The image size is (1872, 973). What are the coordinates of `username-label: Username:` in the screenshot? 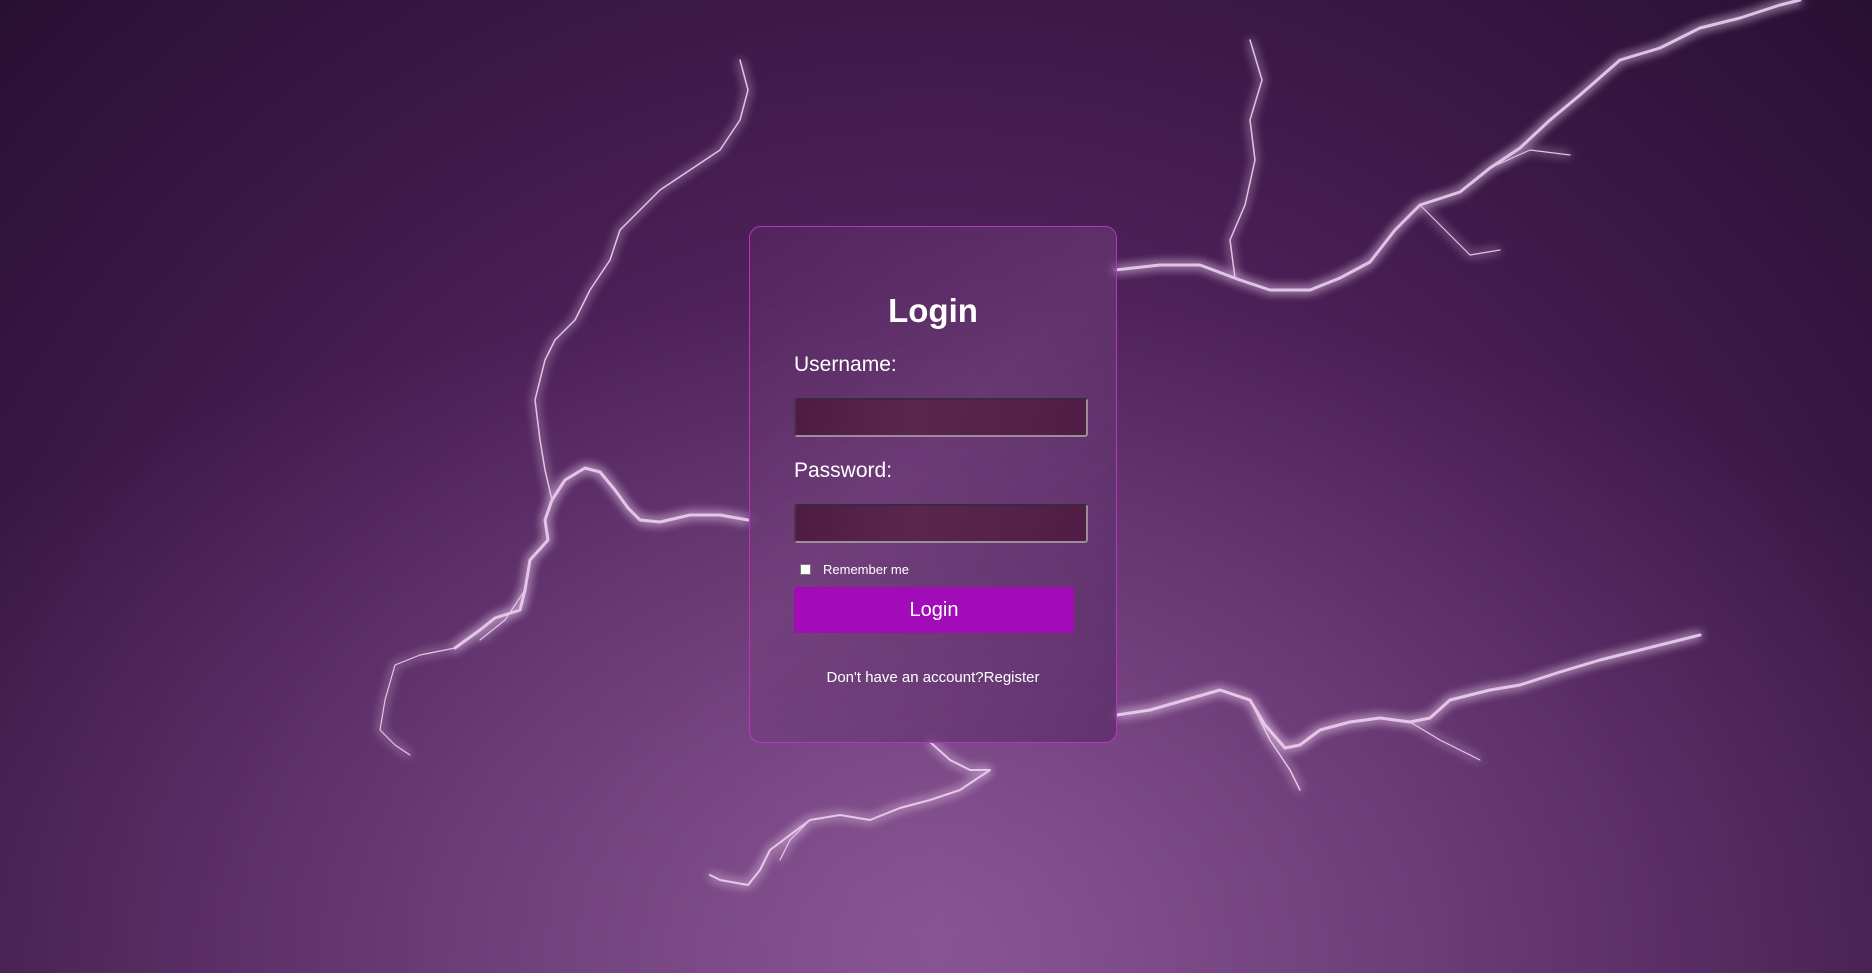 It's located at (845, 364).